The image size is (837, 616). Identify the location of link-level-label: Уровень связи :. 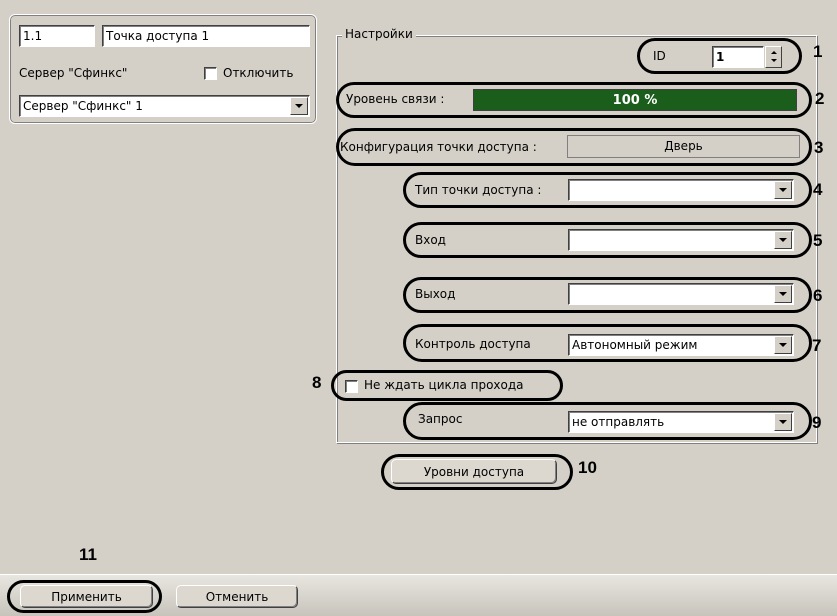
(395, 99).